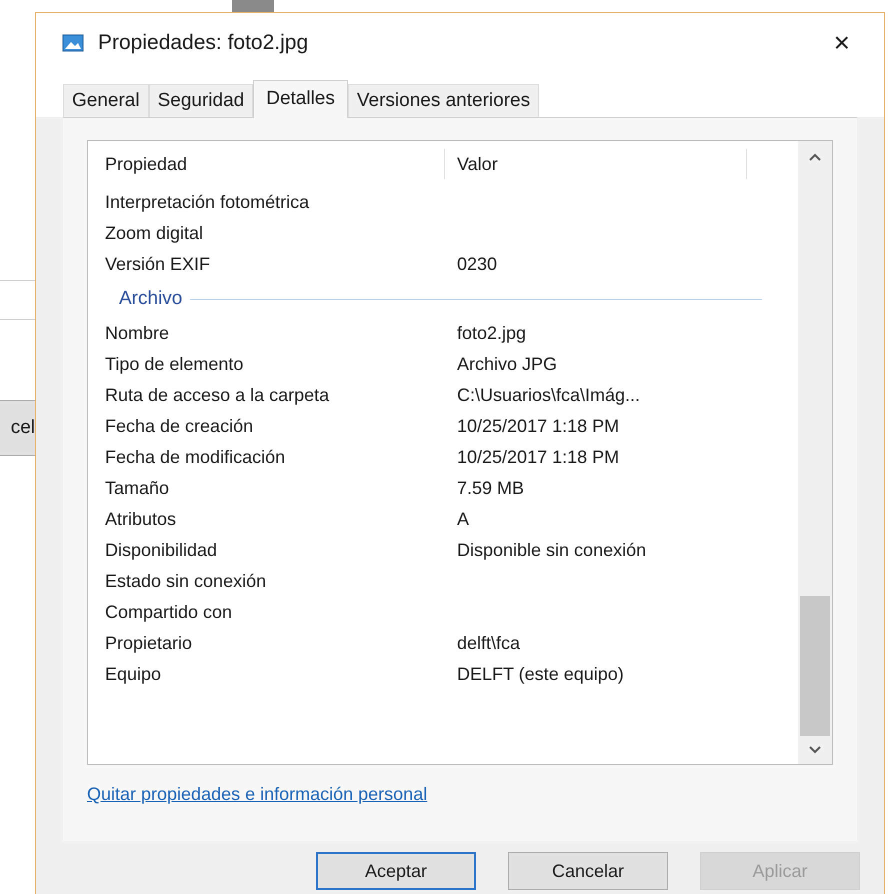 The height and width of the screenshot is (894, 889). I want to click on property-name: Ruta de acceso a la carpeta, so click(217, 395).